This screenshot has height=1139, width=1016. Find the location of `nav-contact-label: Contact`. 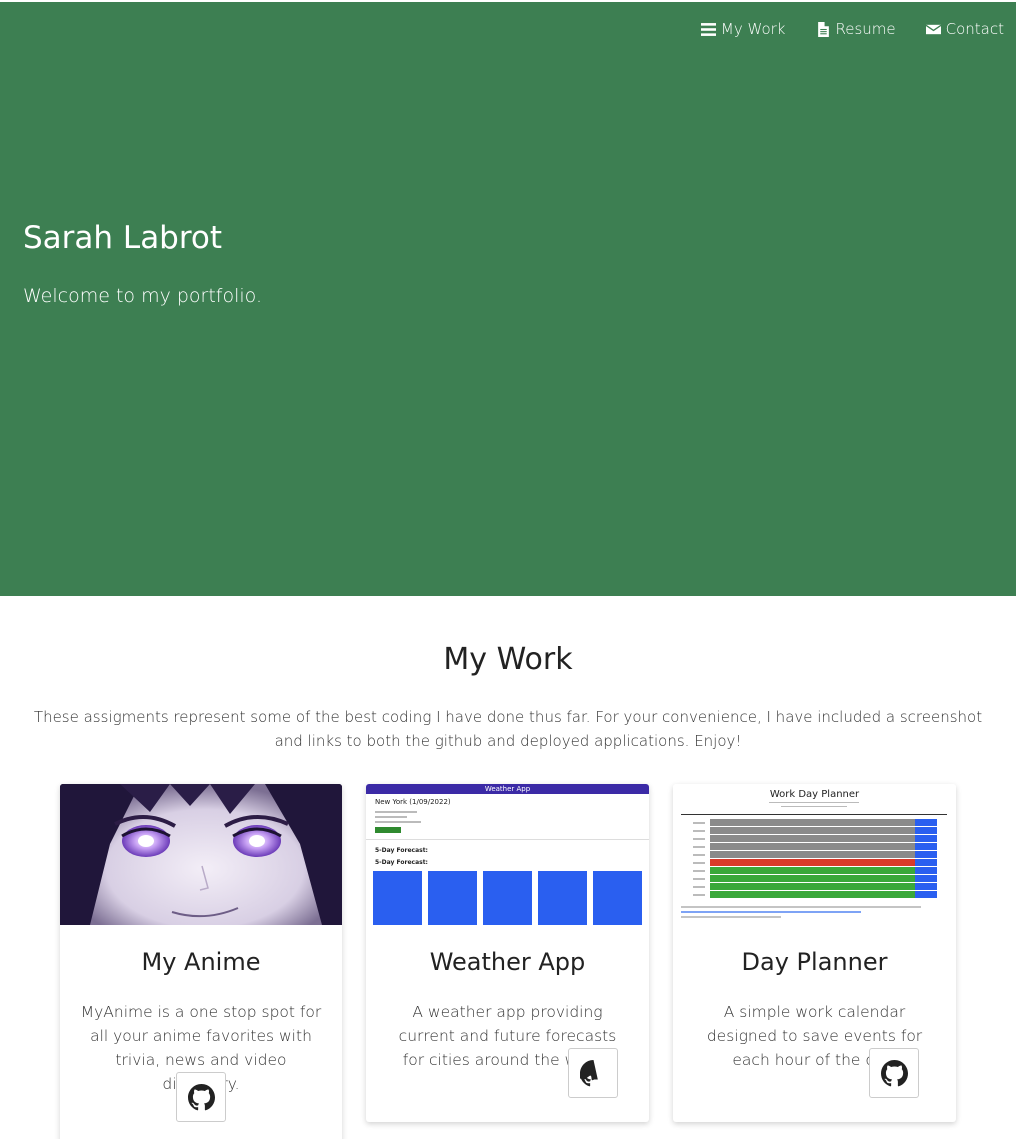

nav-contact-label: Contact is located at coordinates (974, 29).